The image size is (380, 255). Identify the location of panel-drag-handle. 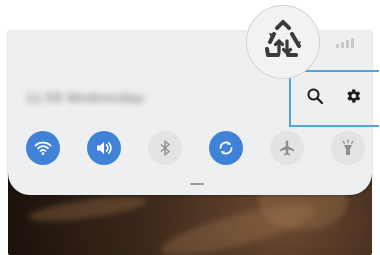
(197, 184).